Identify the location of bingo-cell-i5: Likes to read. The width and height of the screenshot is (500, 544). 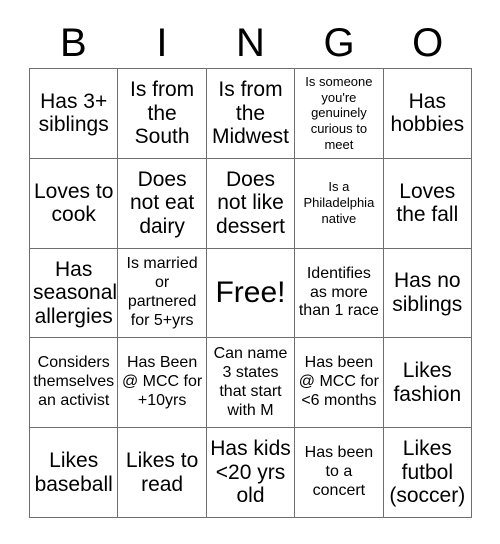
(162, 473).